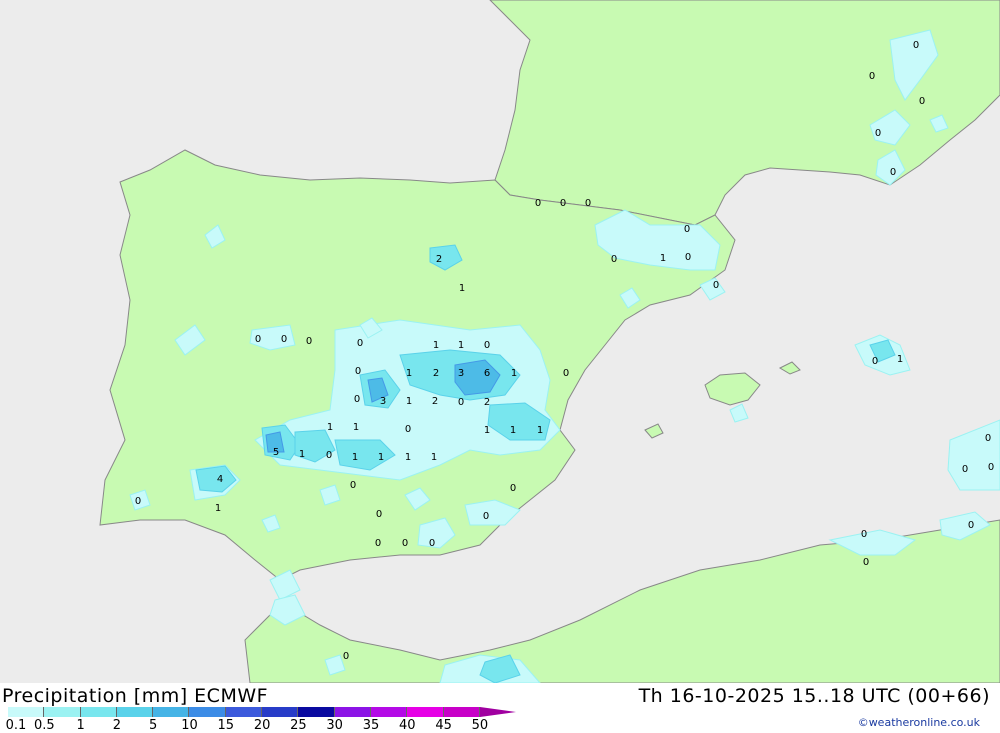  Describe the element at coordinates (44, 725) in the screenshot. I see `legend-tick-label: 0.5` at that location.